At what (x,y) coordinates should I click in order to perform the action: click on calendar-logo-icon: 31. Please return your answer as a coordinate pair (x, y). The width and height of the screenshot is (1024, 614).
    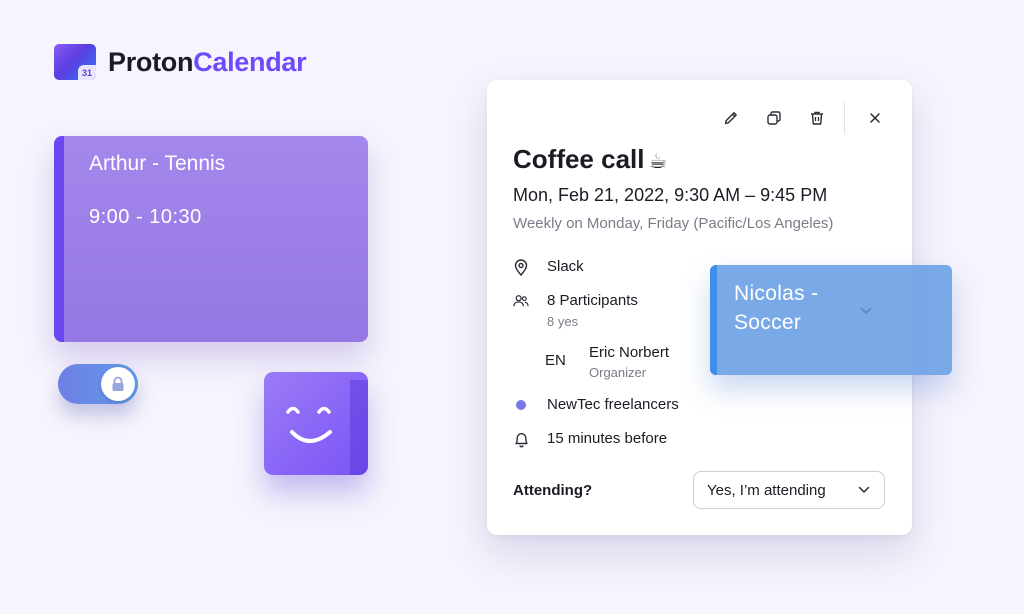
    Looking at the image, I should click on (75, 62).